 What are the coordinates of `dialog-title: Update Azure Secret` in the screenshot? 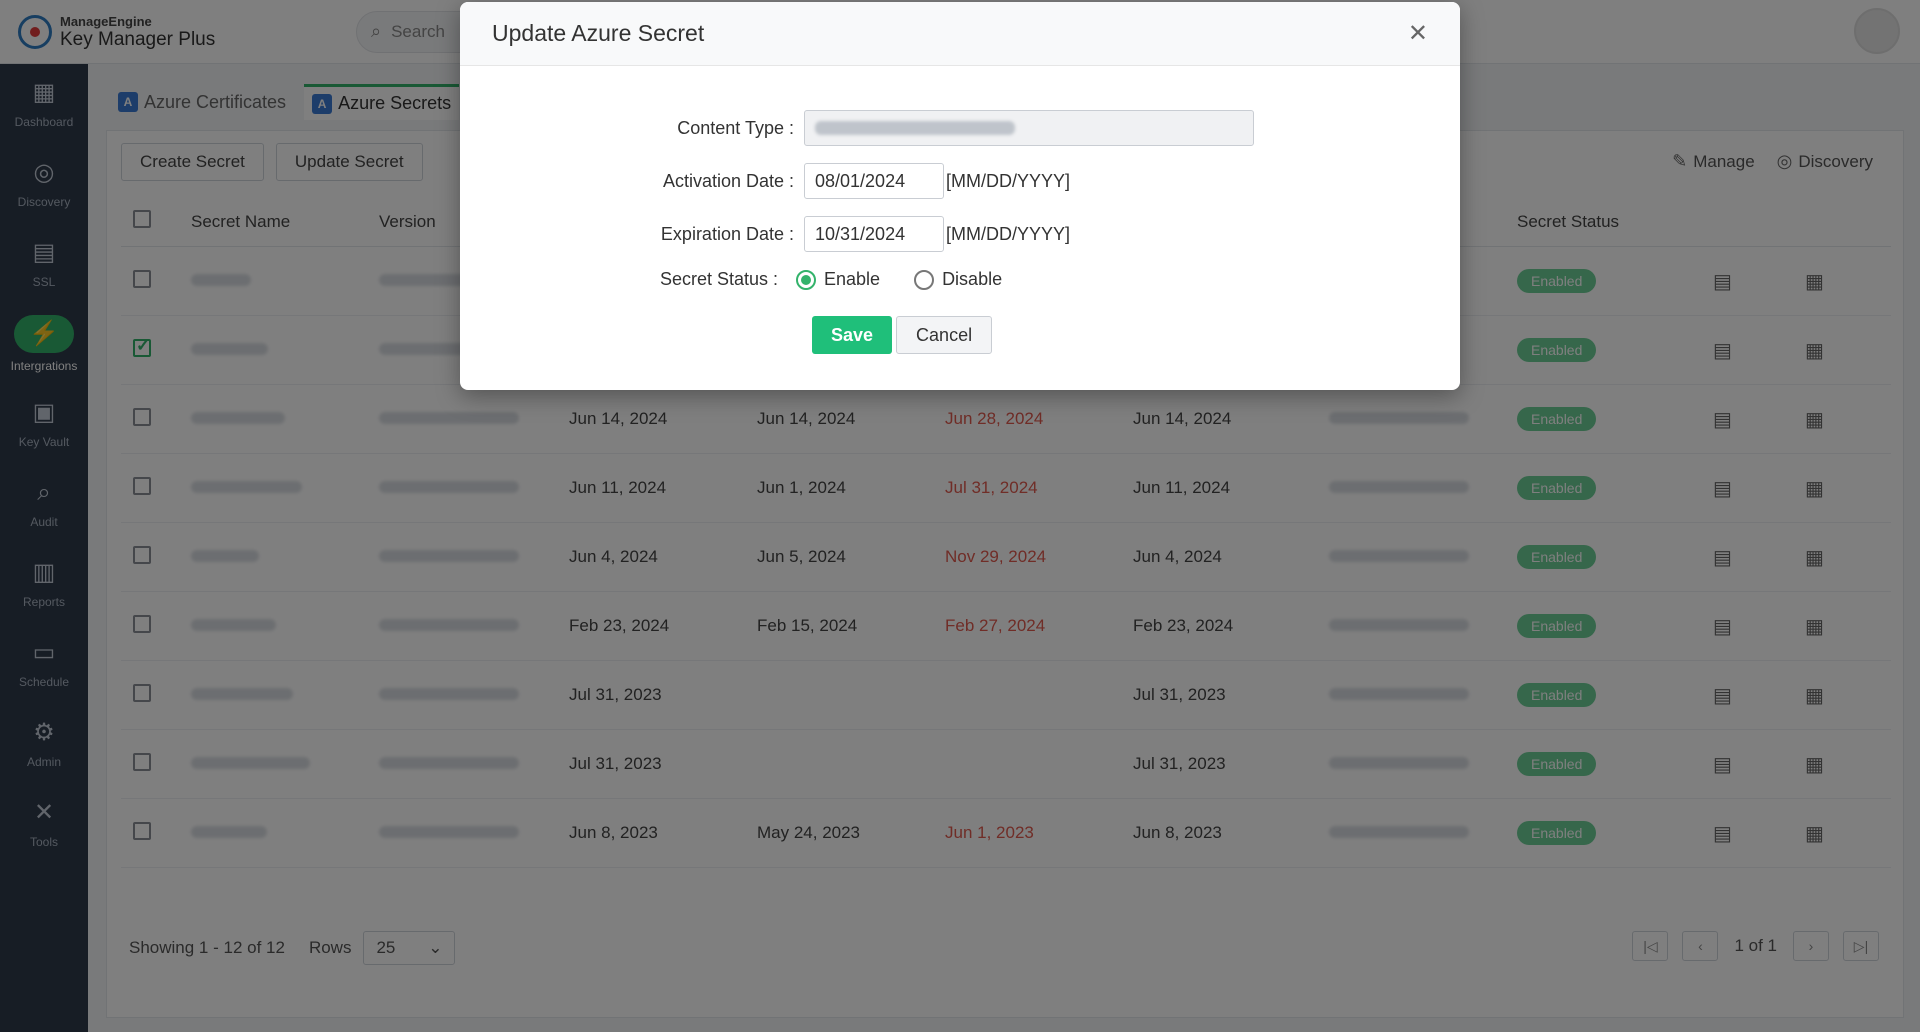 It's located at (598, 33).